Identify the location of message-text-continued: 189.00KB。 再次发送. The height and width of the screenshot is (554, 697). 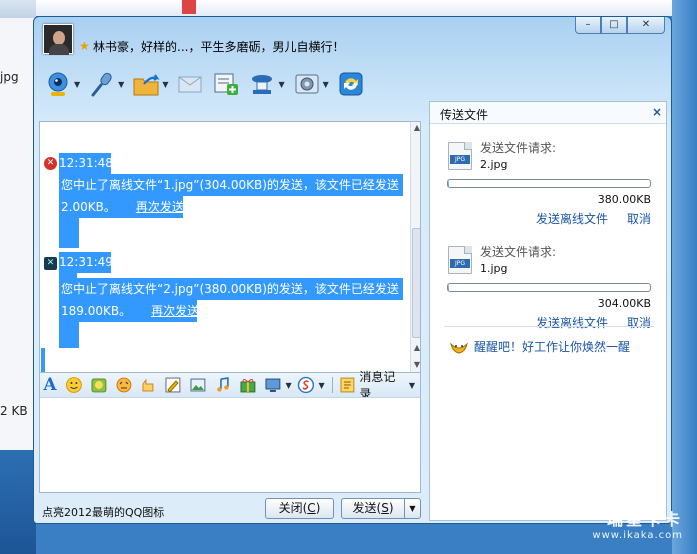
(129, 311).